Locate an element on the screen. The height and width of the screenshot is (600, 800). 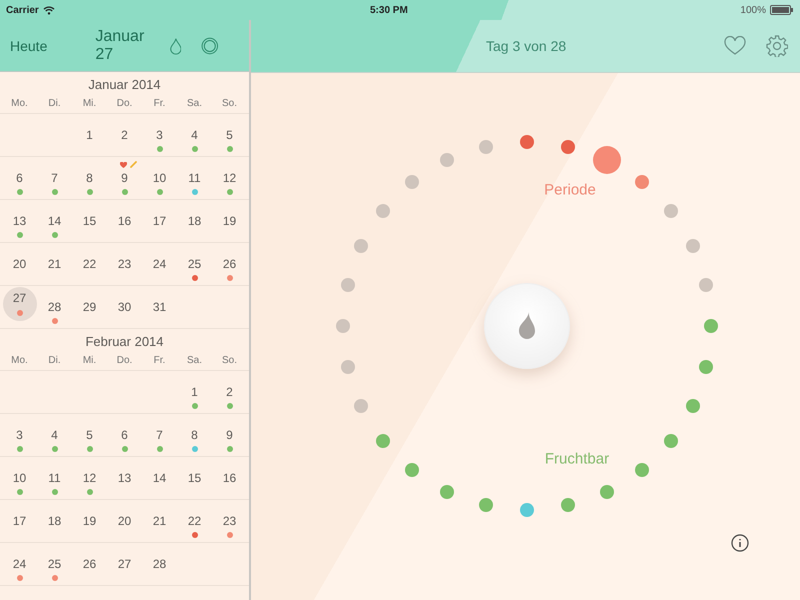
period-label: Periode is located at coordinates (570, 190).